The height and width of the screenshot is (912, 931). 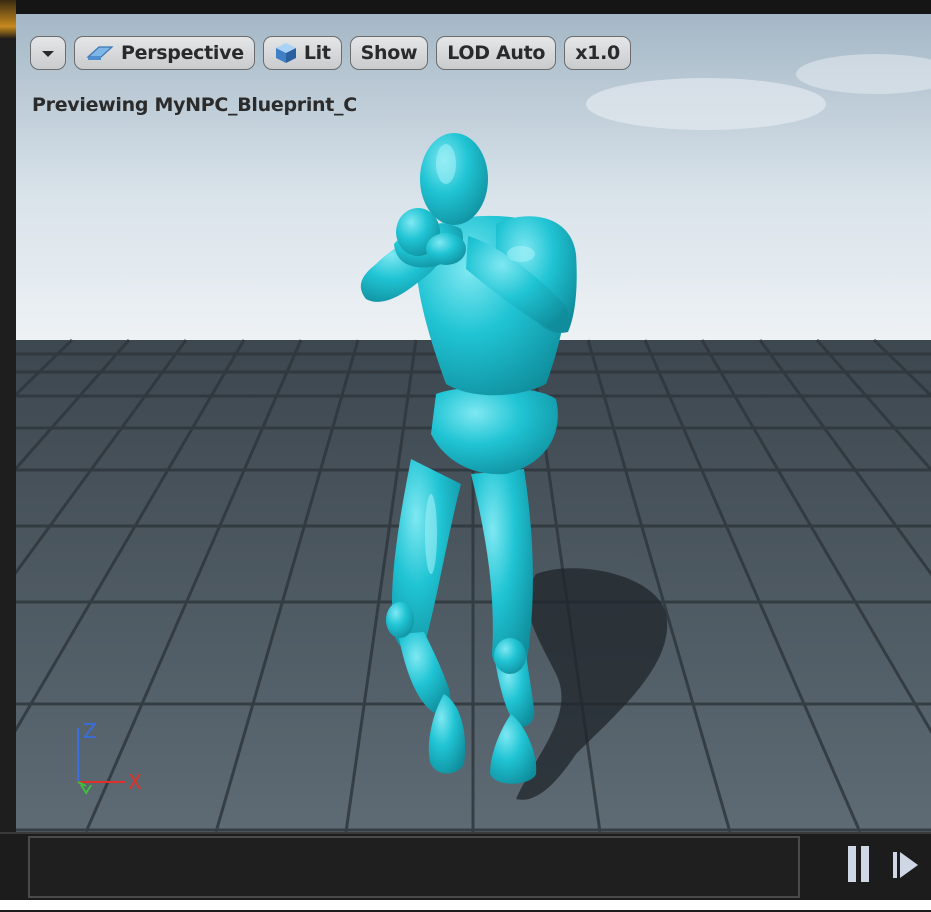 I want to click on viewport-toolbar: Perspective Lit Show LOD Auto x1.0, so click(x=330, y=54).